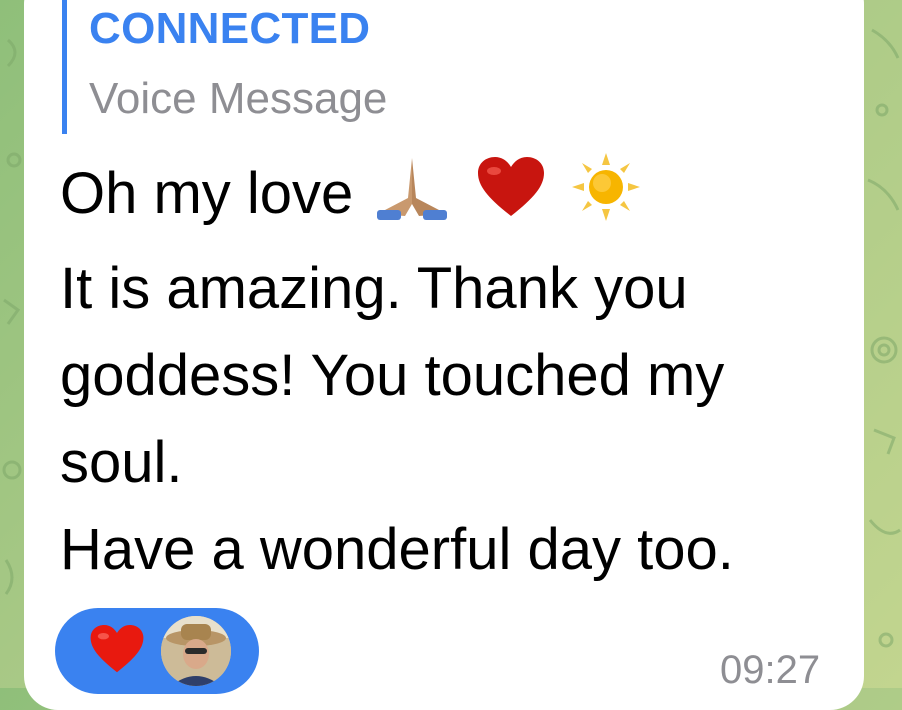 The width and height of the screenshot is (902, 710). I want to click on folded-hands-icon, so click(412, 199).